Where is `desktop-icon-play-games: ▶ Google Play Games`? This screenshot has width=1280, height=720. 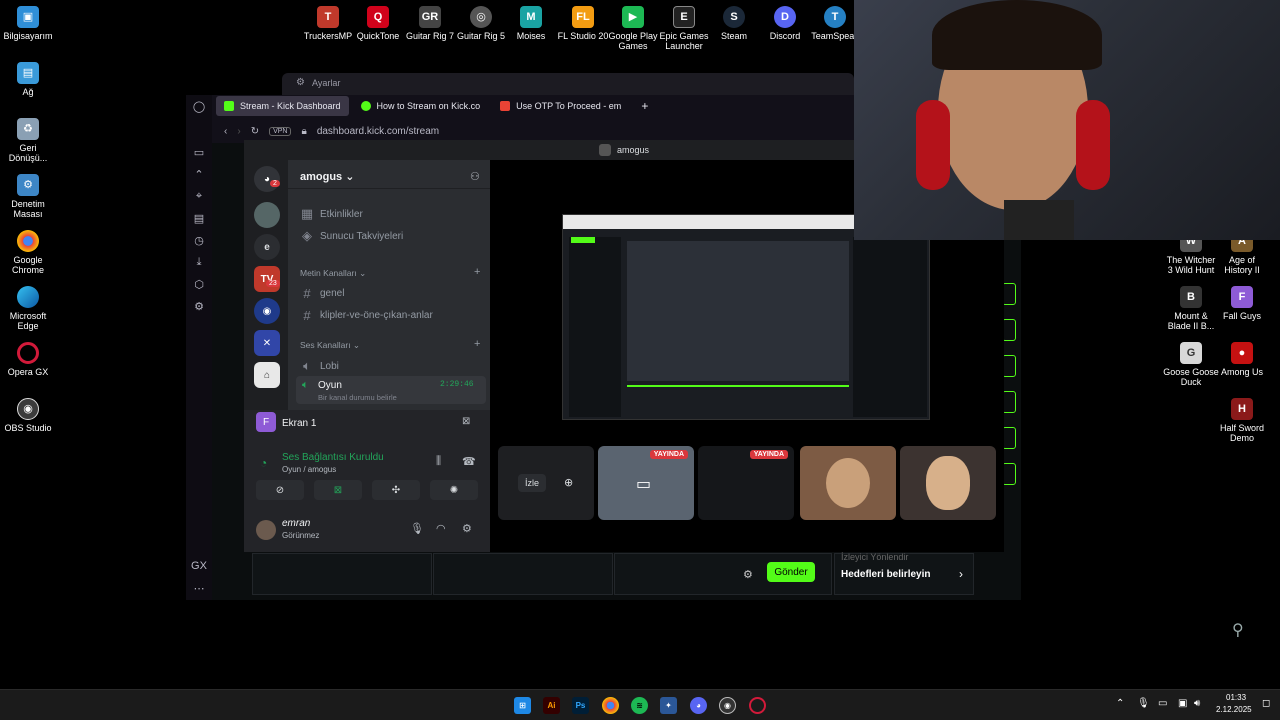 desktop-icon-play-games: ▶ Google Play Games is located at coordinates (633, 29).